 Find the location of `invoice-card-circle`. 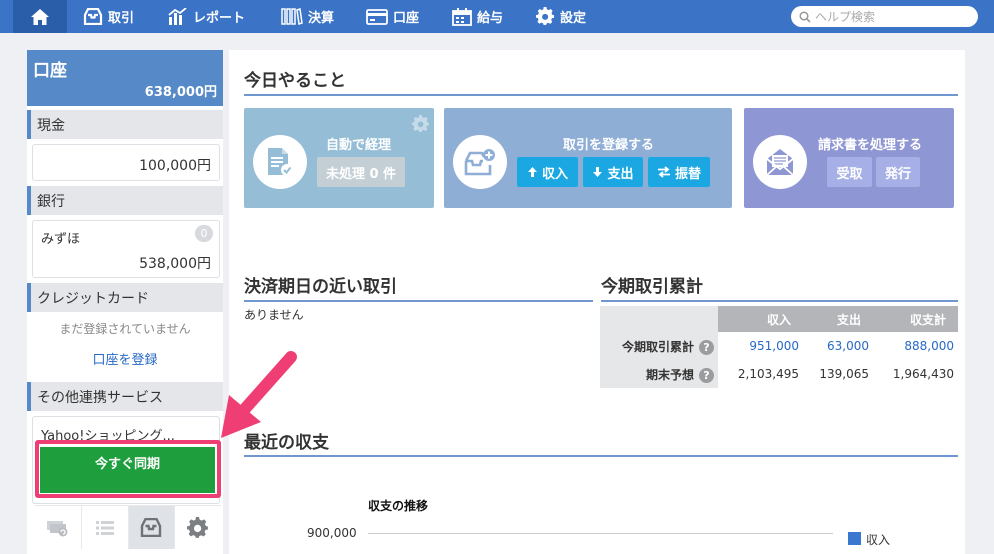

invoice-card-circle is located at coordinates (780, 162).